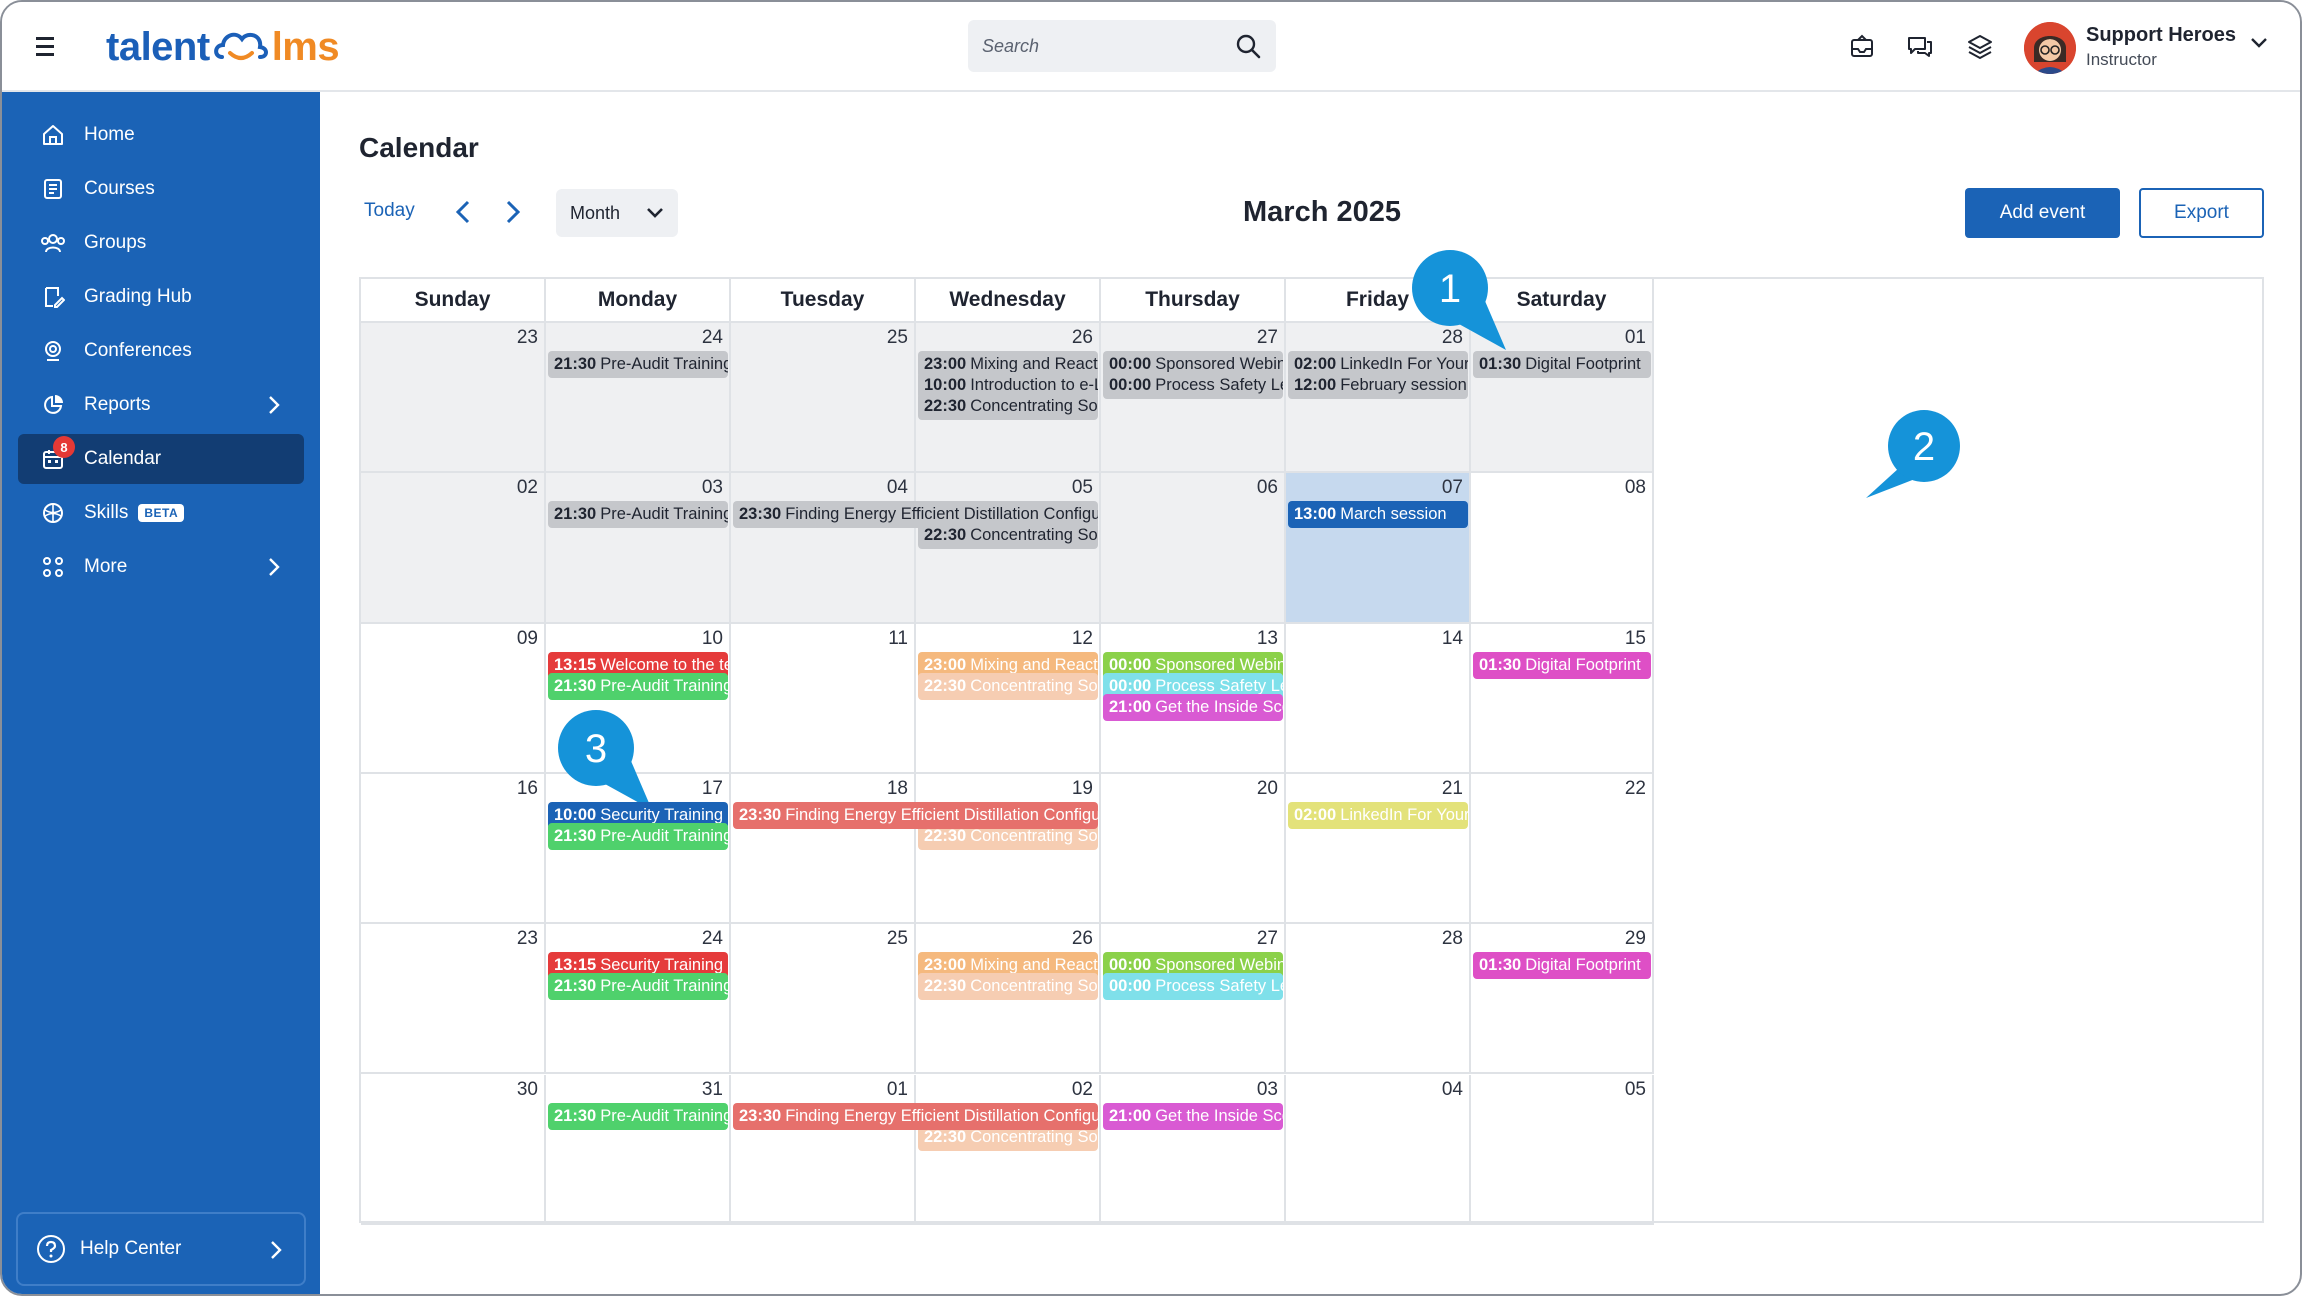  I want to click on calendar-day-cell: 30, so click(453, 1149).